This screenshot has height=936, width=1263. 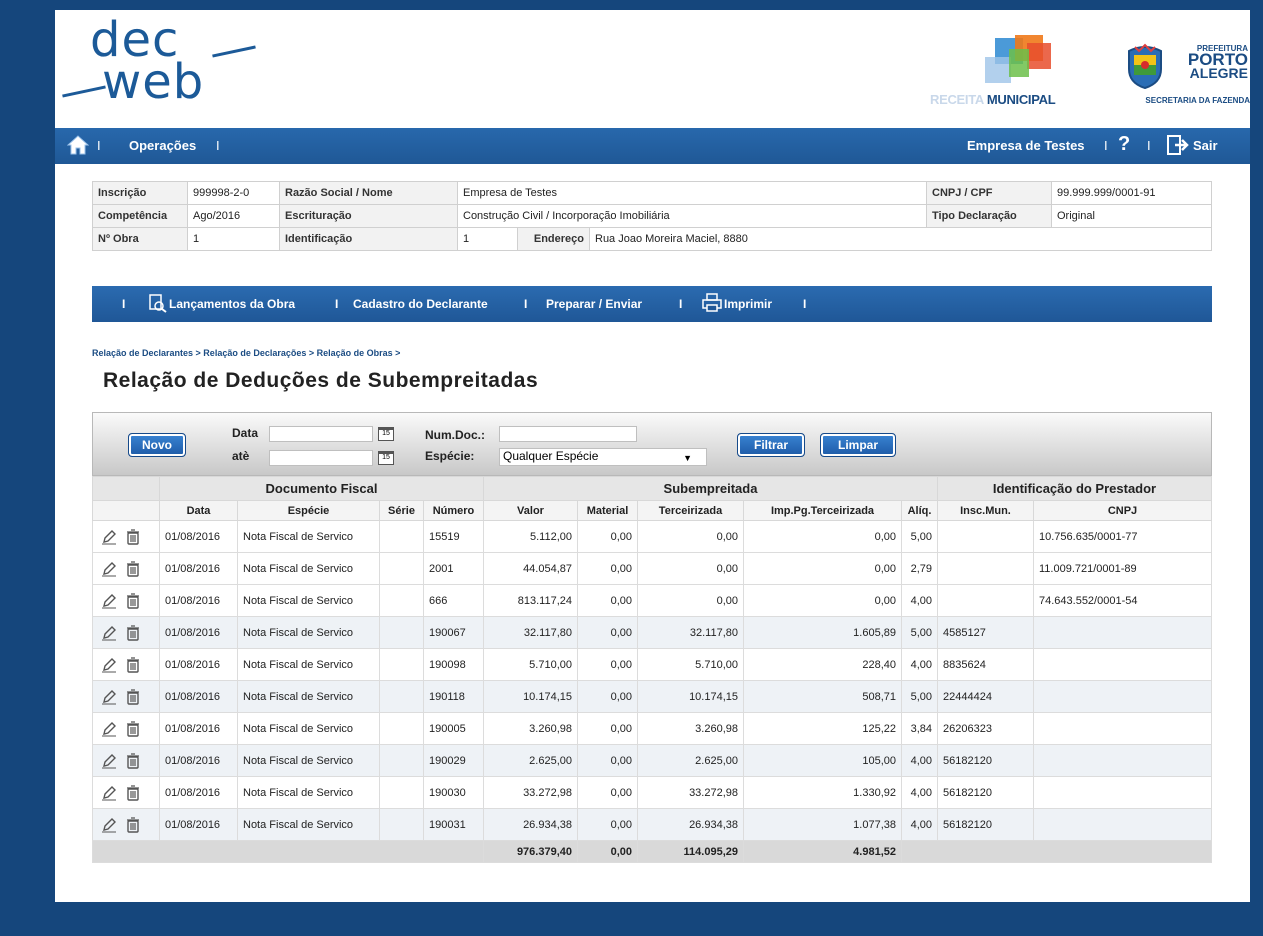 I want to click on logout-icon, so click(x=1178, y=145).